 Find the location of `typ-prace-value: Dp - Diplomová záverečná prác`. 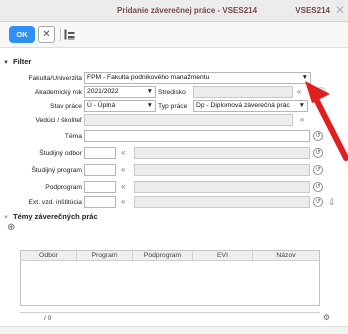

typ-prace-value: Dp - Diplomová záverečná prác is located at coordinates (243, 105).